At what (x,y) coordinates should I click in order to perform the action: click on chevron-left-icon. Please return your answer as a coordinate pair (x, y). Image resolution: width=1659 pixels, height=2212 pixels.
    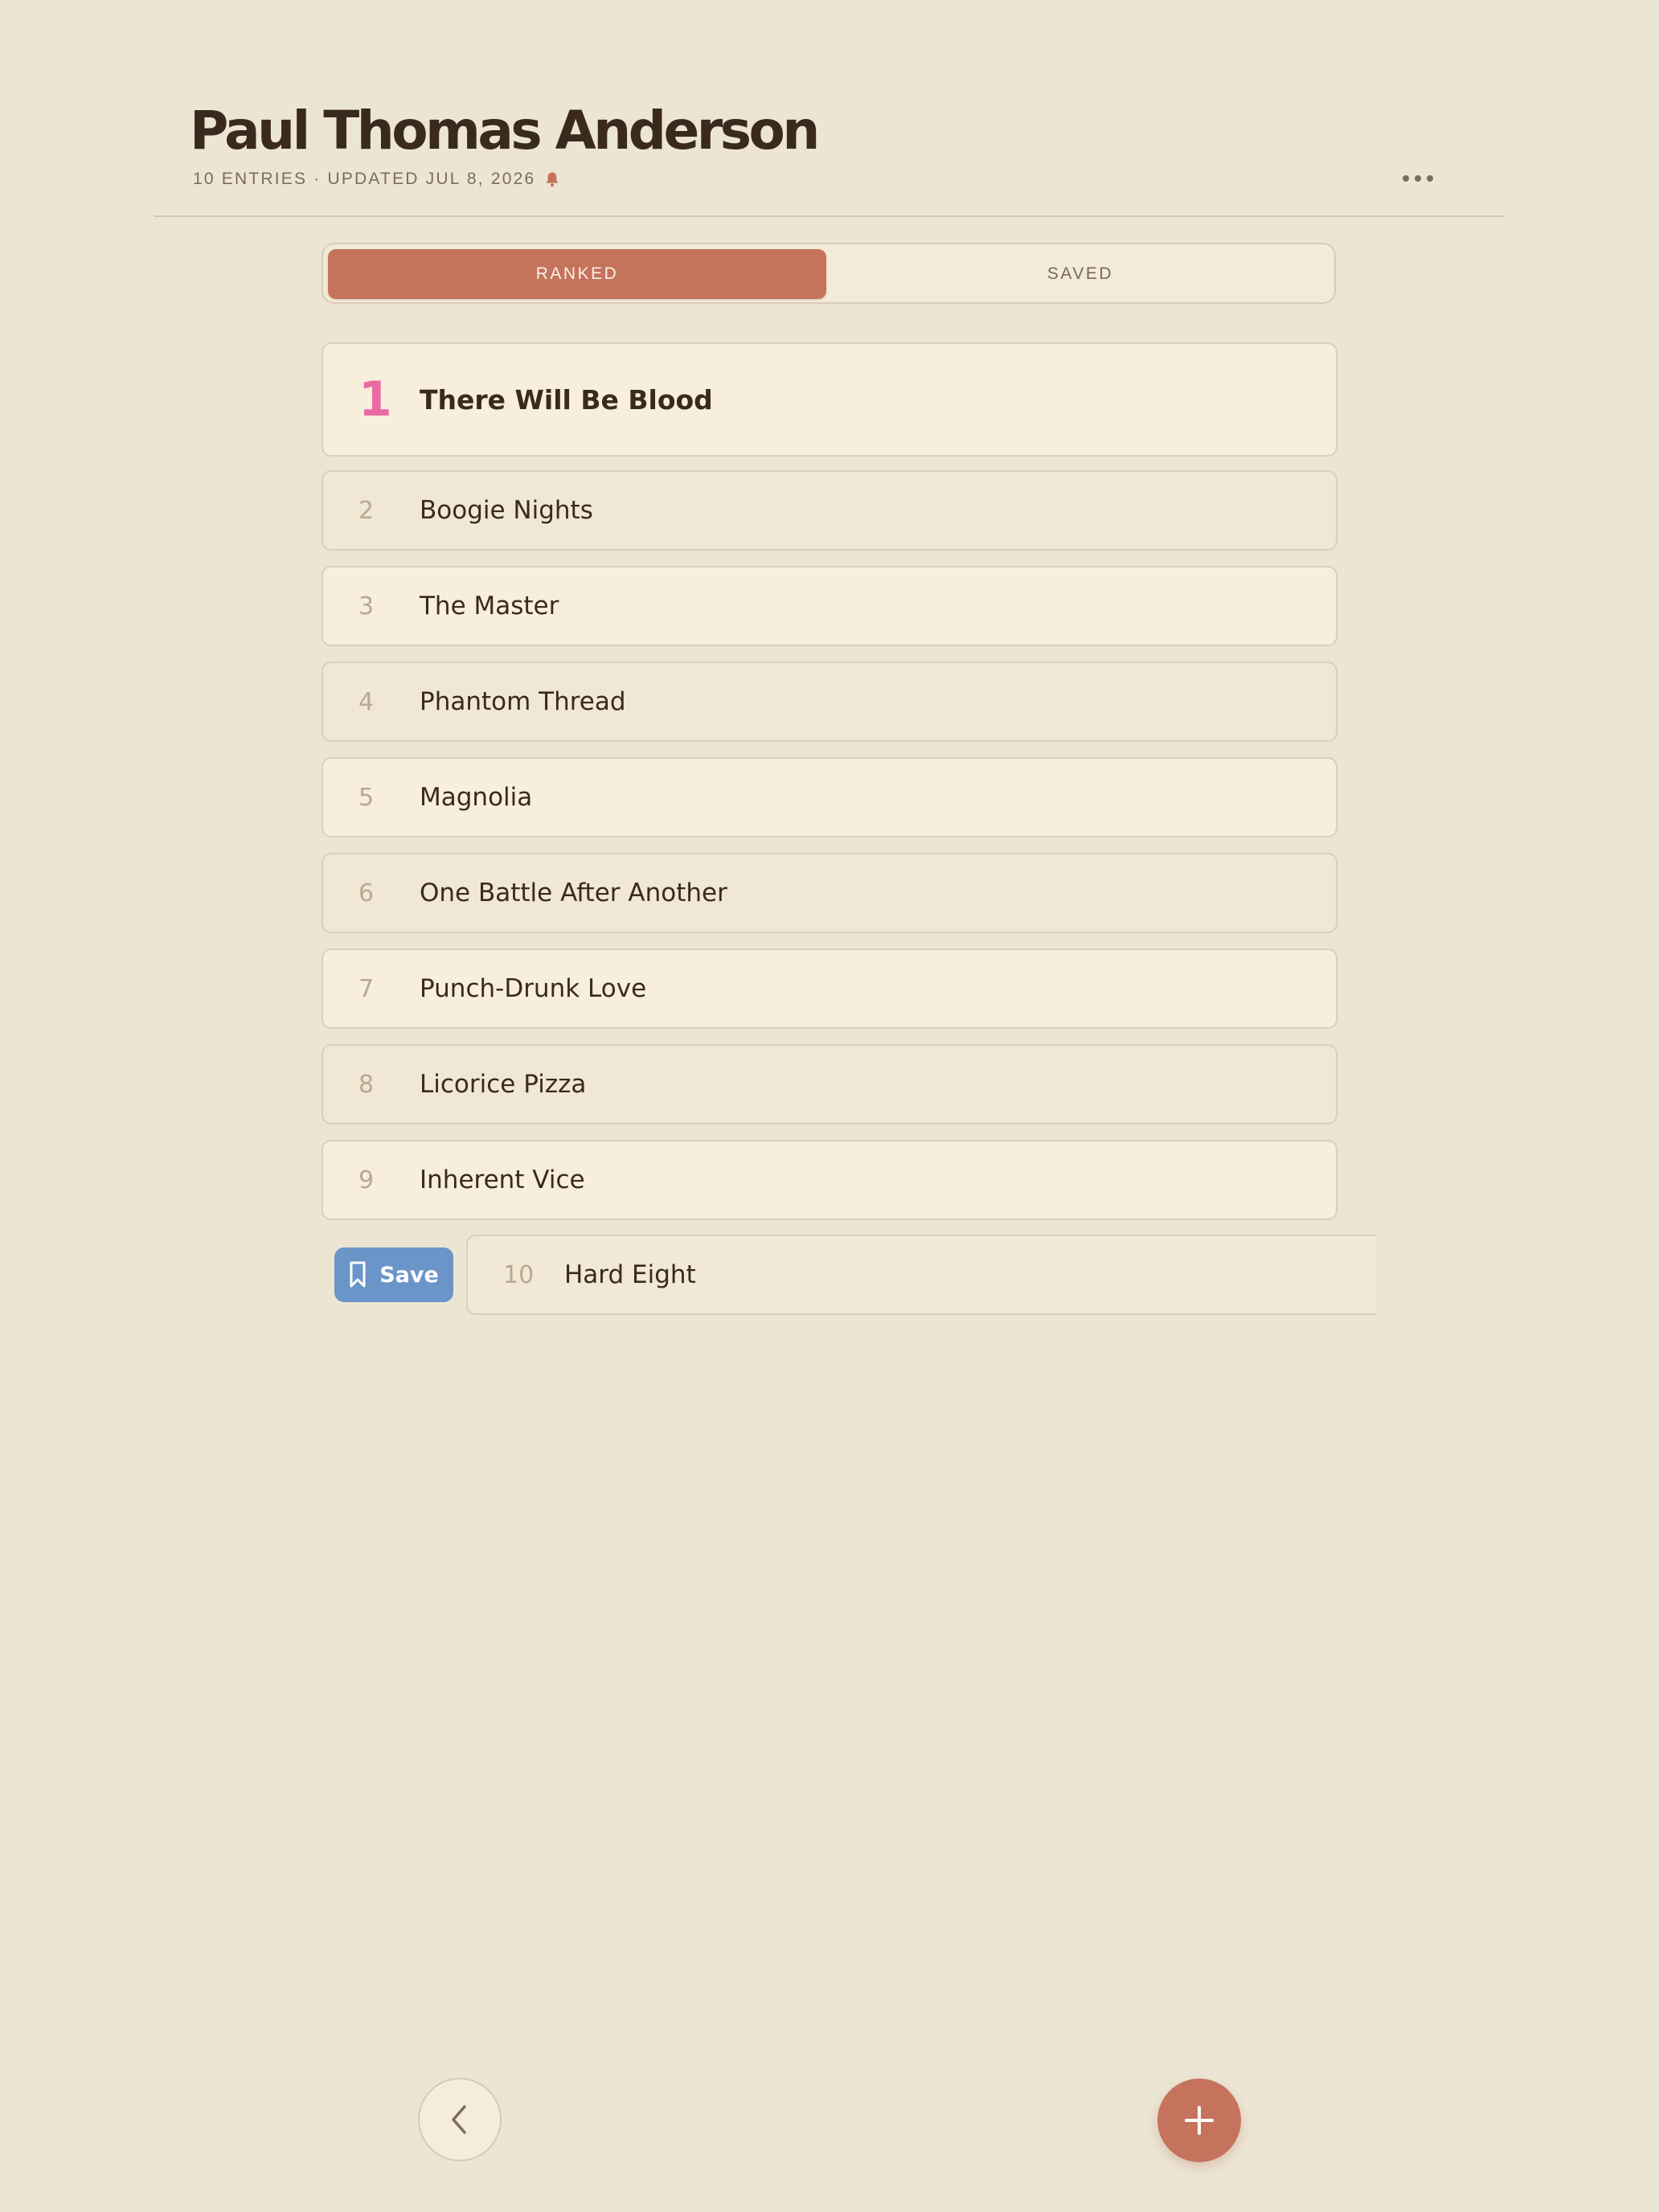
    Looking at the image, I should click on (459, 2119).